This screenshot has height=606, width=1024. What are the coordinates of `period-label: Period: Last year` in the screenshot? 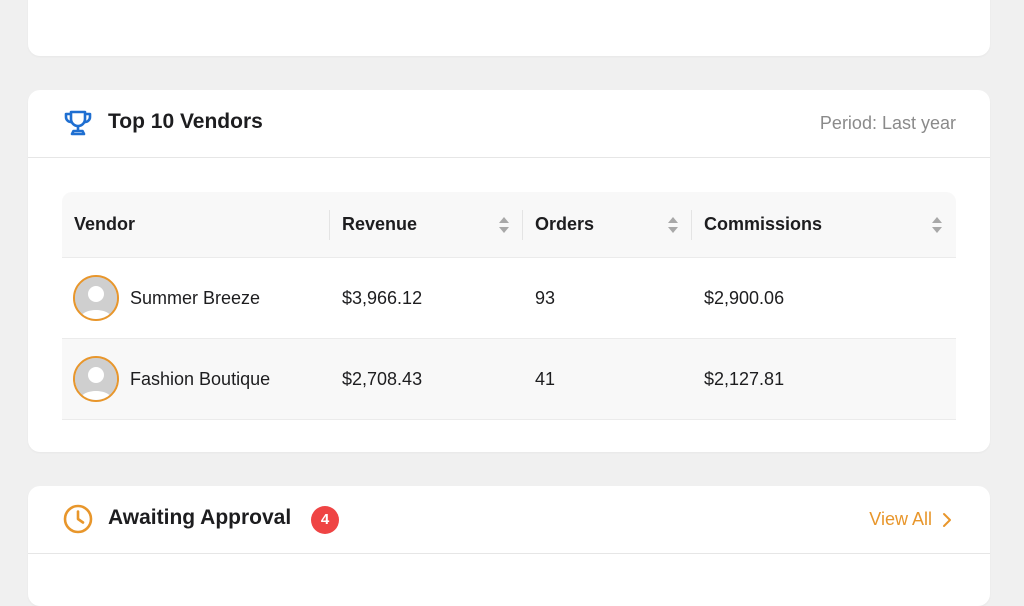 It's located at (888, 123).